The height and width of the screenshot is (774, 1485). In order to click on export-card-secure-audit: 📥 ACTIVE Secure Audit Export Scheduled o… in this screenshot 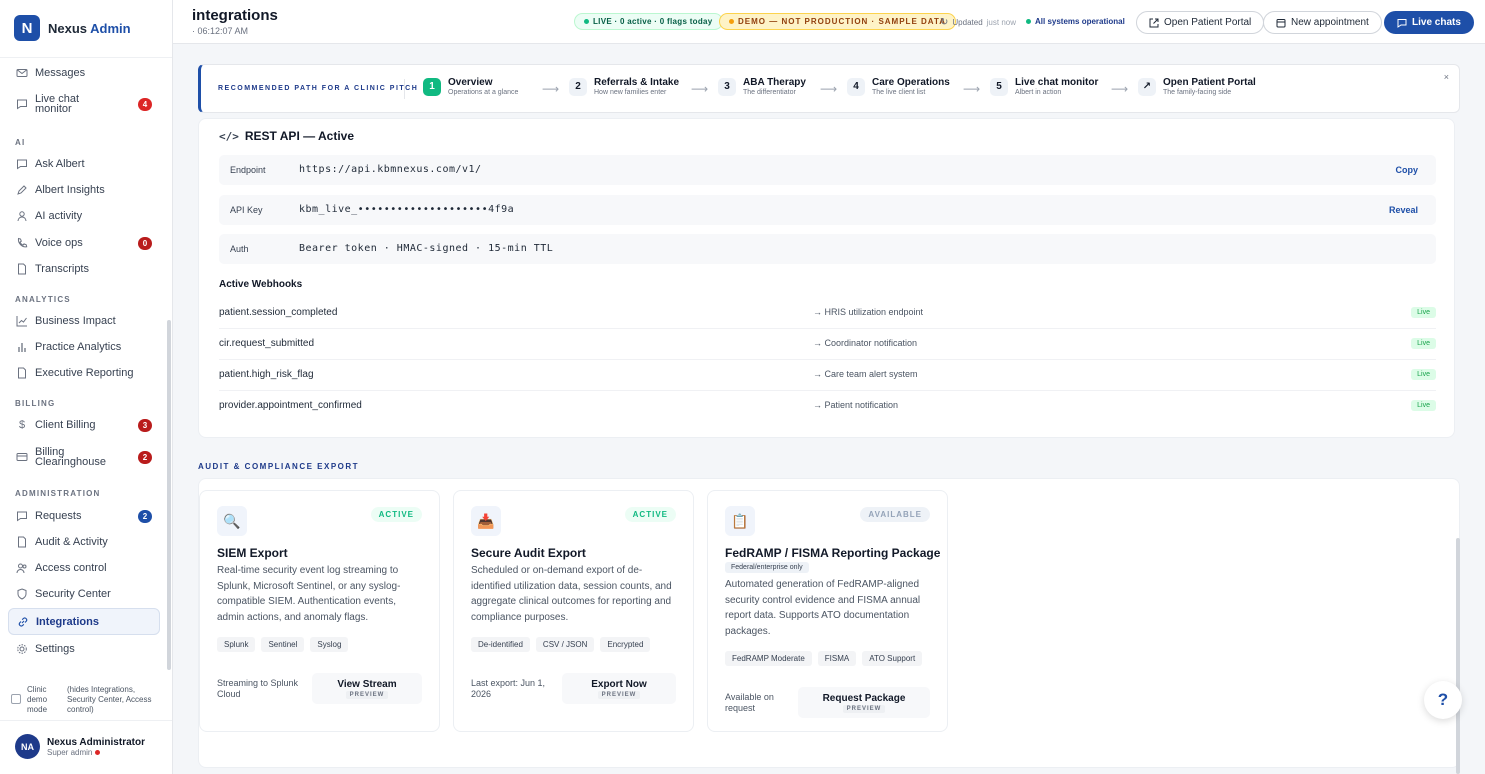, I will do `click(573, 611)`.